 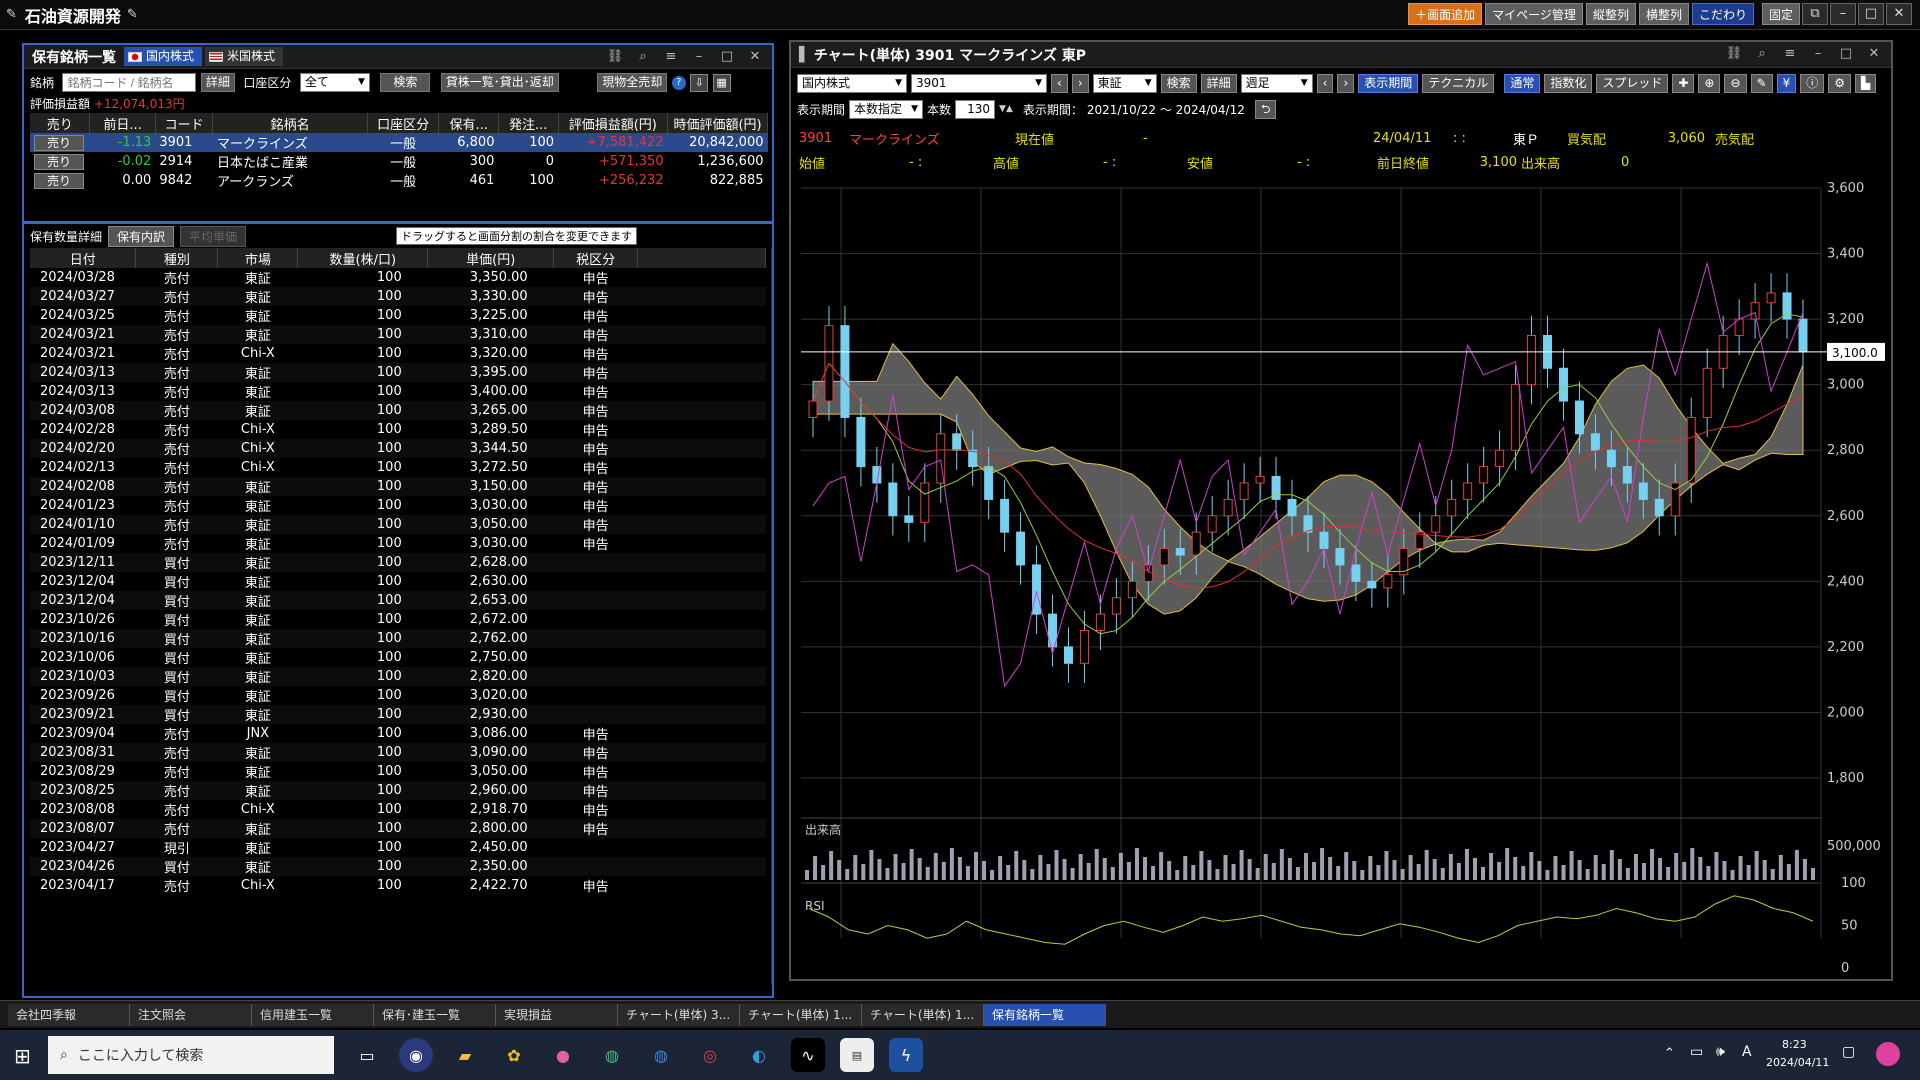 I want to click on table-row: 2023/12/04 買付 東証 100 2,653.00, so click(x=398, y=600).